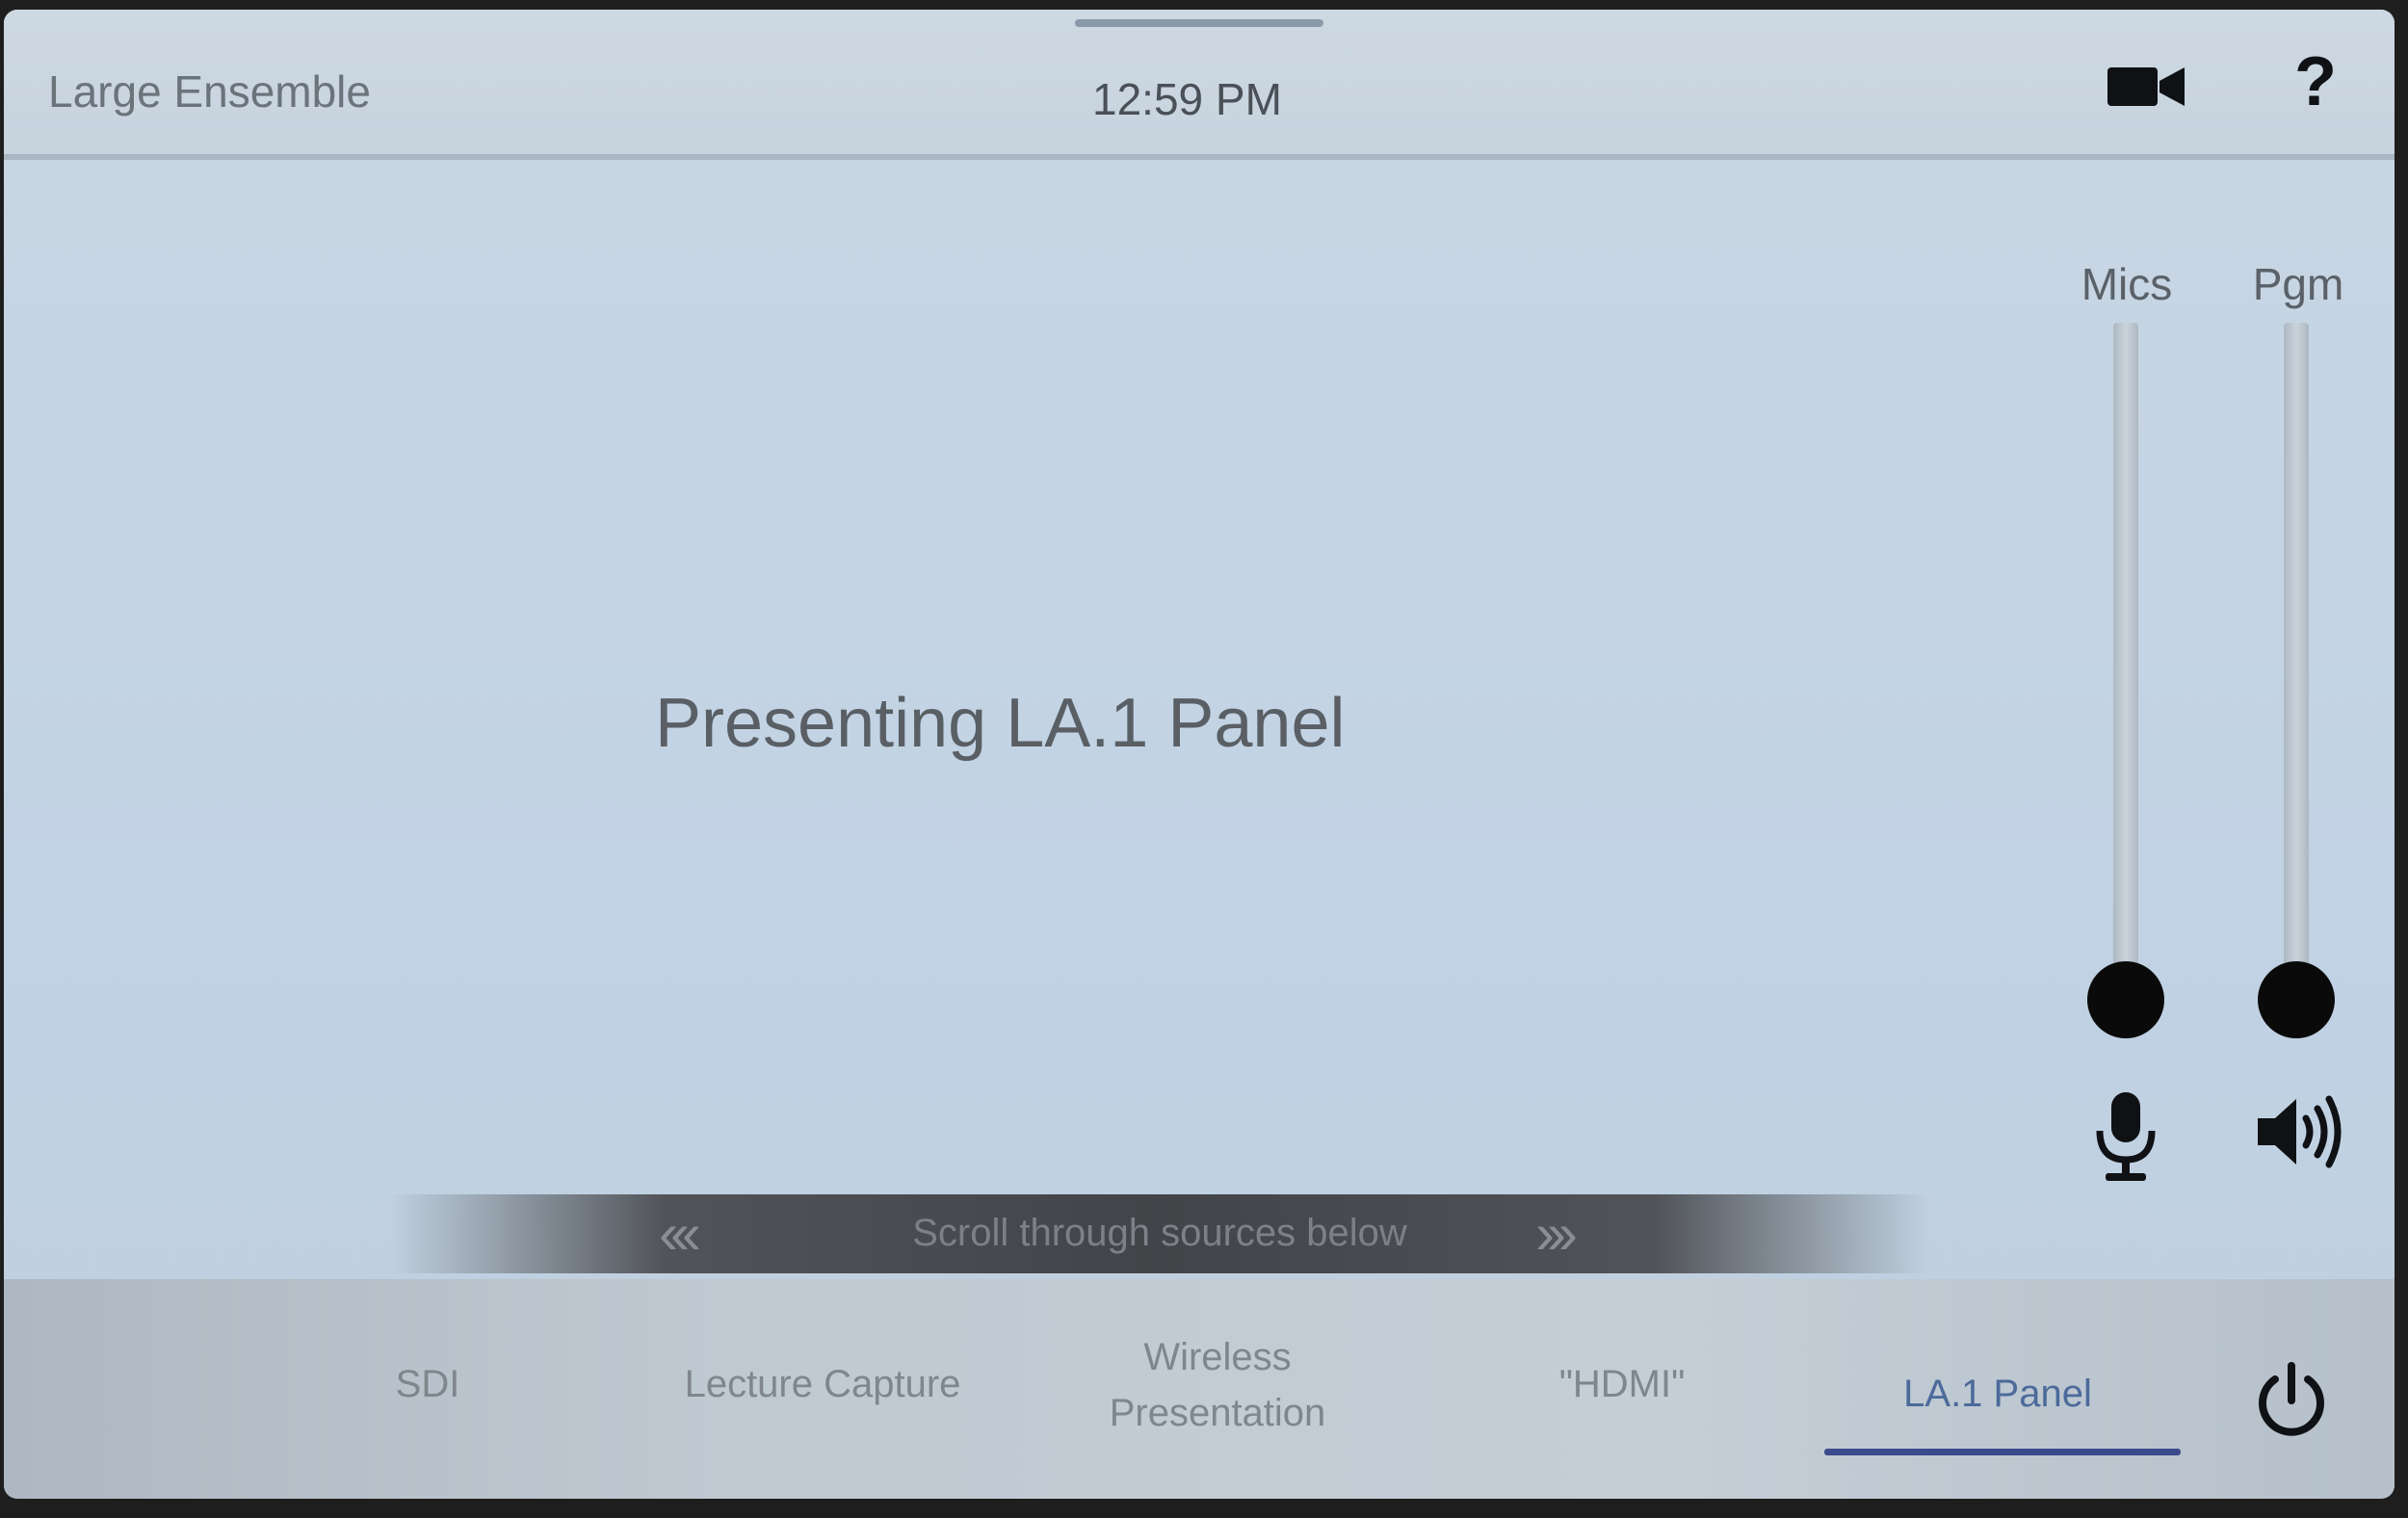 The image size is (2408, 1518). What do you see at coordinates (1622, 1384) in the screenshot?
I see `source-hdmi: "HDMI"` at bounding box center [1622, 1384].